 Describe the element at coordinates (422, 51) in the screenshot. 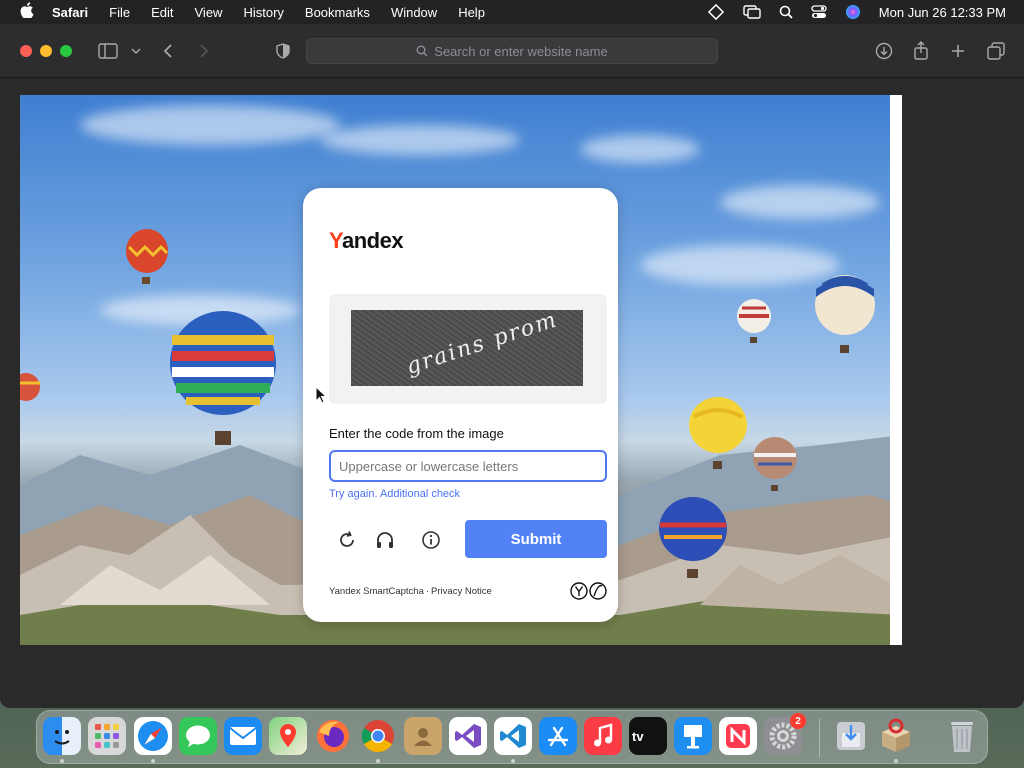

I see `search-icon` at that location.